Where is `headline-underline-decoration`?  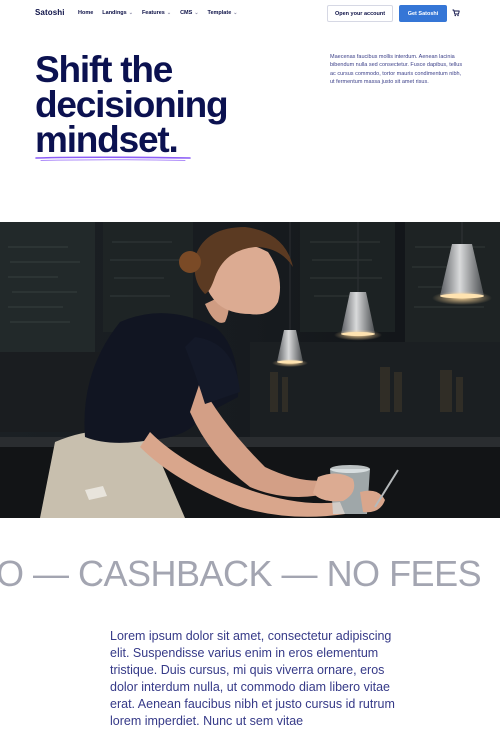
headline-underline-decoration is located at coordinates (113, 158).